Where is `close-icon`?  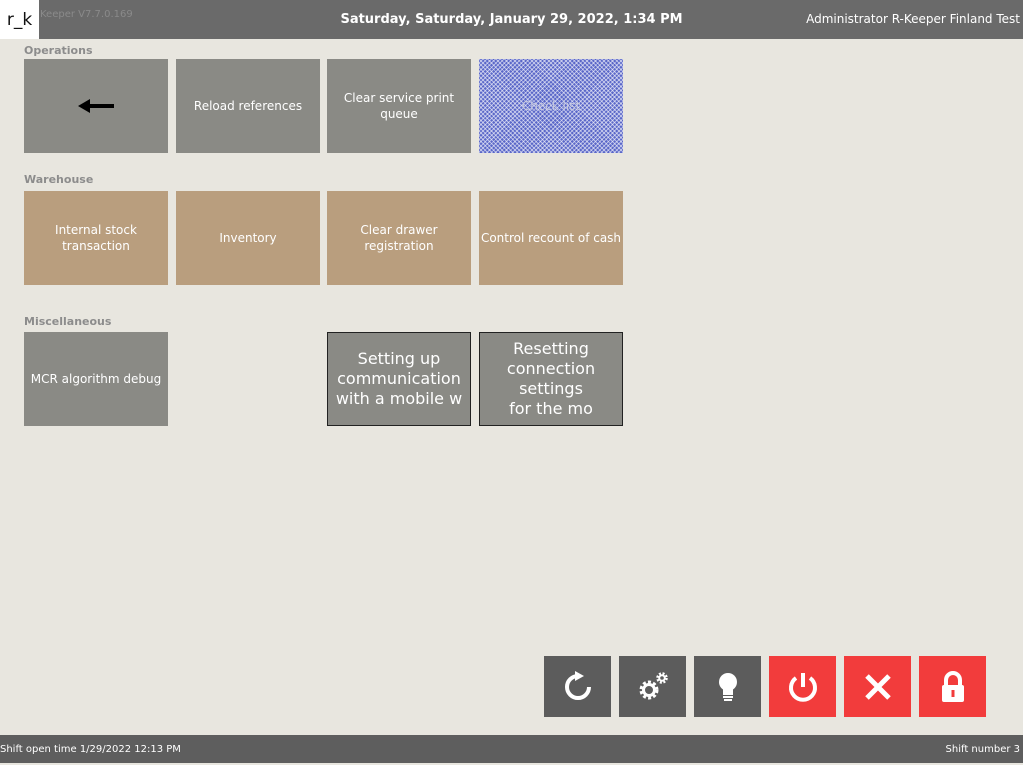
close-icon is located at coordinates (877, 686).